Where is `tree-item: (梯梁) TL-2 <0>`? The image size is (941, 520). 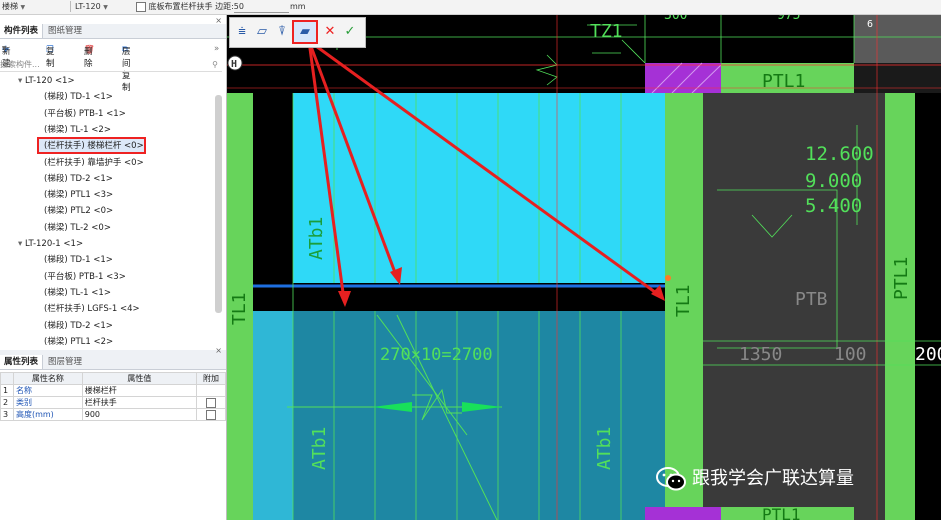 tree-item: (梯梁) TL-2 <0> is located at coordinates (77, 228).